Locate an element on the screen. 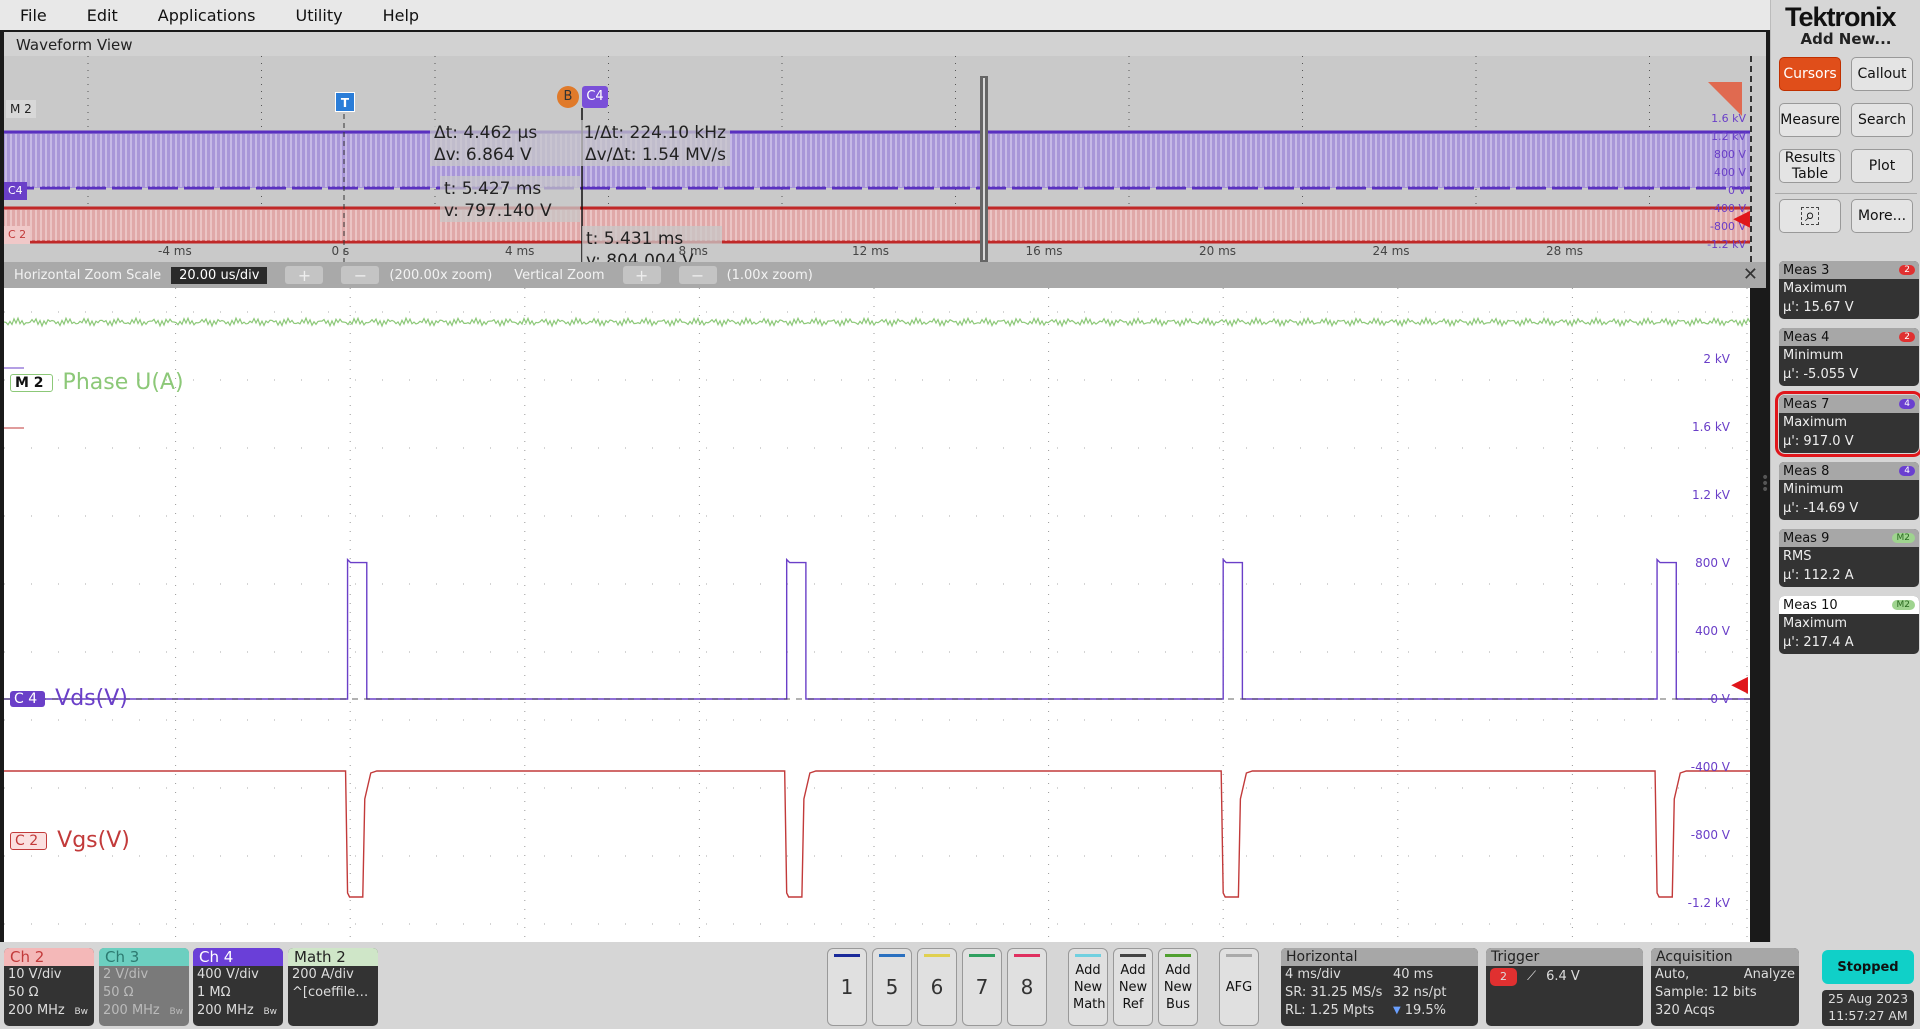  measurement-name: Meas 4 is located at coordinates (1806, 337).